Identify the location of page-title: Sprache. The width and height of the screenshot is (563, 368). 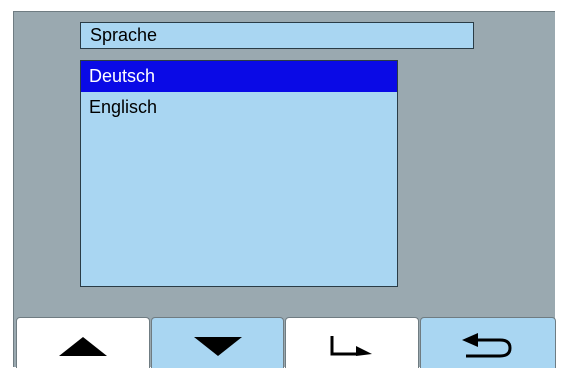
(277, 35).